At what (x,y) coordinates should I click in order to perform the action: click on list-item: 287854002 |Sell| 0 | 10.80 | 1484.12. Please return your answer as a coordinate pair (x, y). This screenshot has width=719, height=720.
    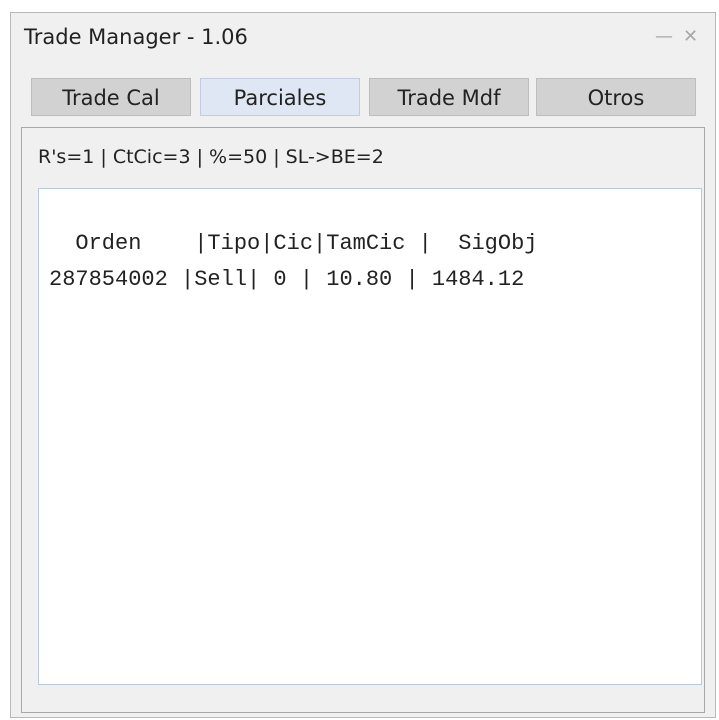
    Looking at the image, I should click on (286, 279).